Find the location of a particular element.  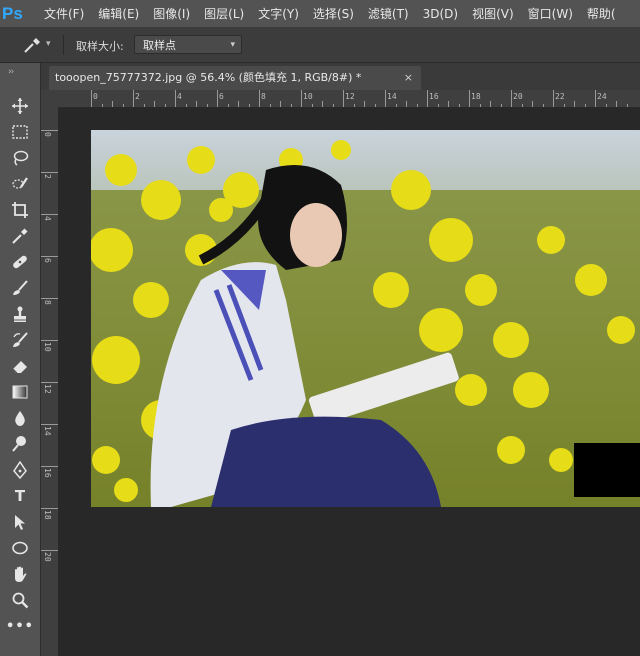

menu-type: 文字(Y) is located at coordinates (278, 13).